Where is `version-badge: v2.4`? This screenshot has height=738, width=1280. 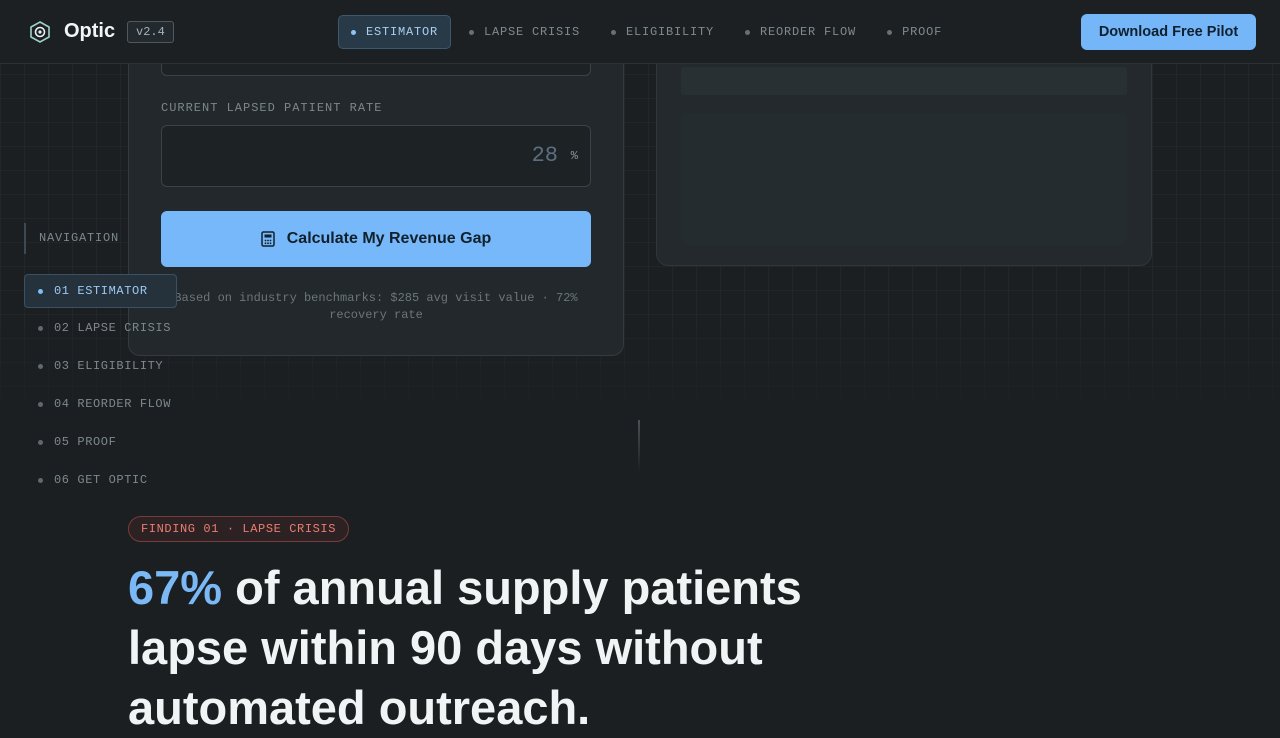 version-badge: v2.4 is located at coordinates (150, 32).